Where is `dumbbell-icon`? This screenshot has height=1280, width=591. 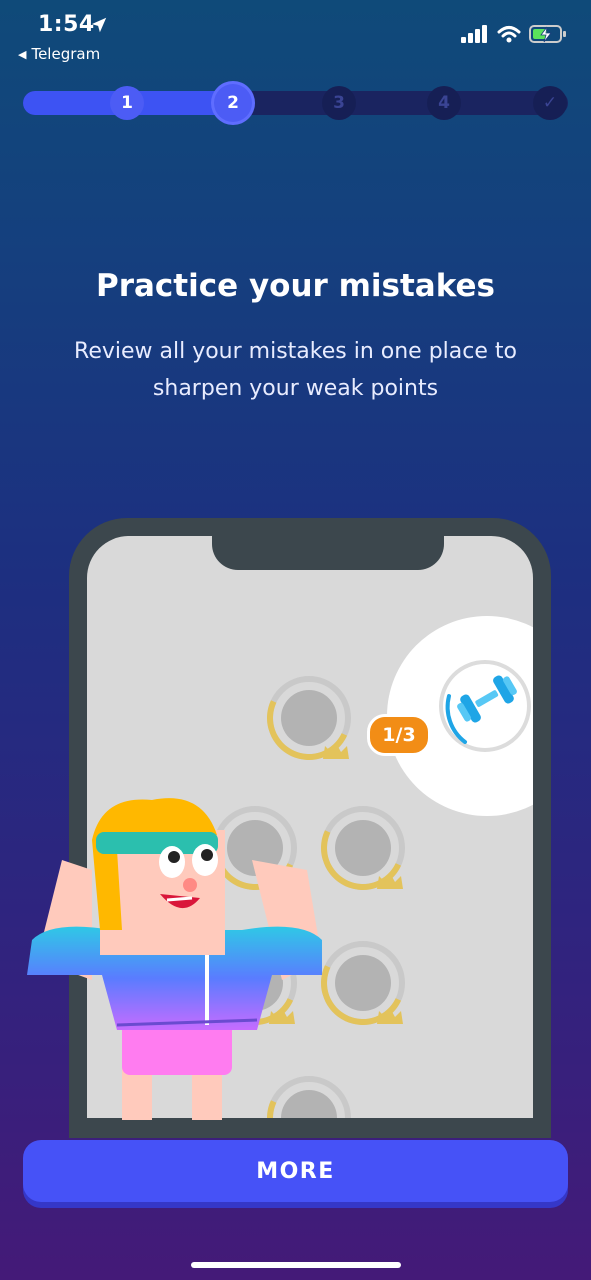
dumbbell-icon is located at coordinates (487, 699).